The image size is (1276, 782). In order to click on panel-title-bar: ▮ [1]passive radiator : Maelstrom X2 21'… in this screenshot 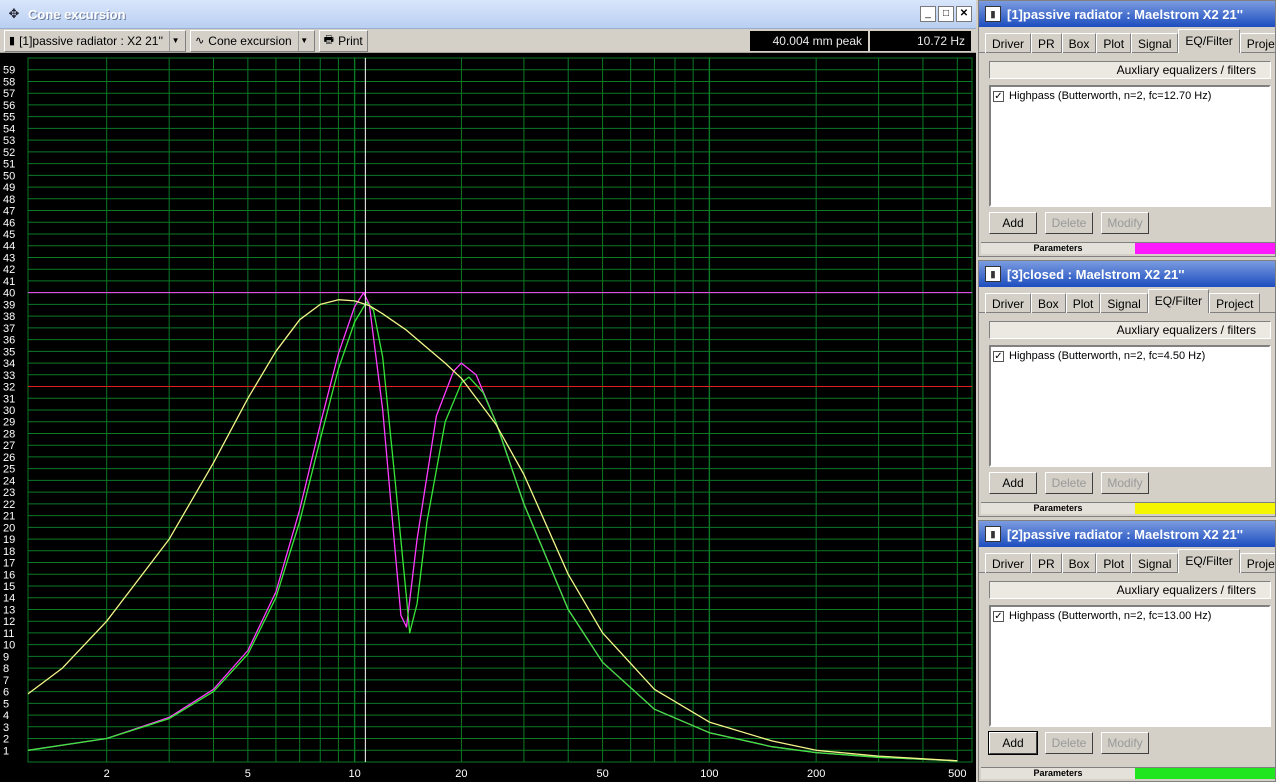, I will do `click(1127, 14)`.